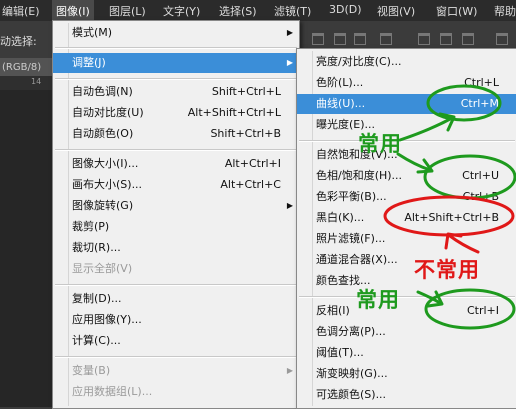 The image size is (516, 409). Describe the element at coordinates (318, 39) in the screenshot. I see `align-top-icon` at that location.